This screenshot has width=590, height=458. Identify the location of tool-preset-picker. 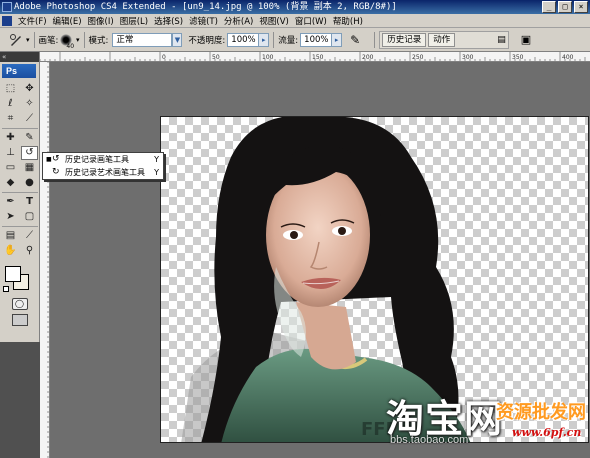
(16, 40).